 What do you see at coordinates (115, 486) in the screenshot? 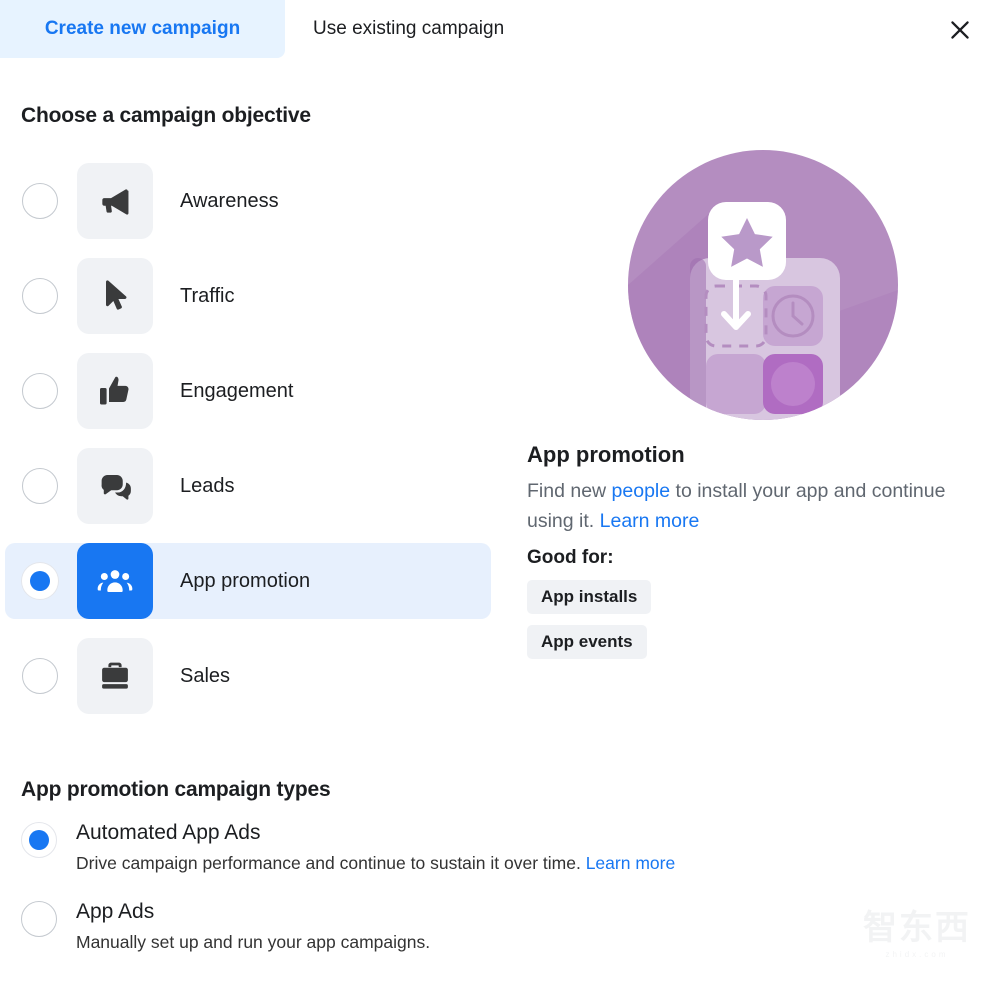
I see `chat-bubbles-icon` at bounding box center [115, 486].